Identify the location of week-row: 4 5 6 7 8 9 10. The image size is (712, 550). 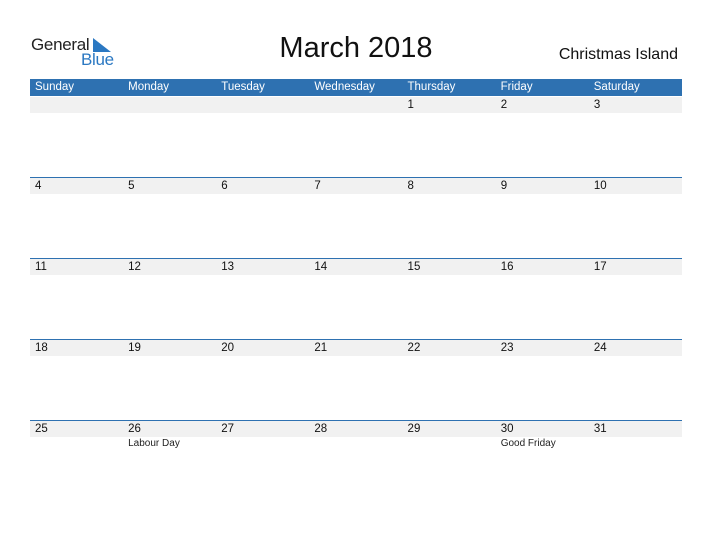
(356, 217).